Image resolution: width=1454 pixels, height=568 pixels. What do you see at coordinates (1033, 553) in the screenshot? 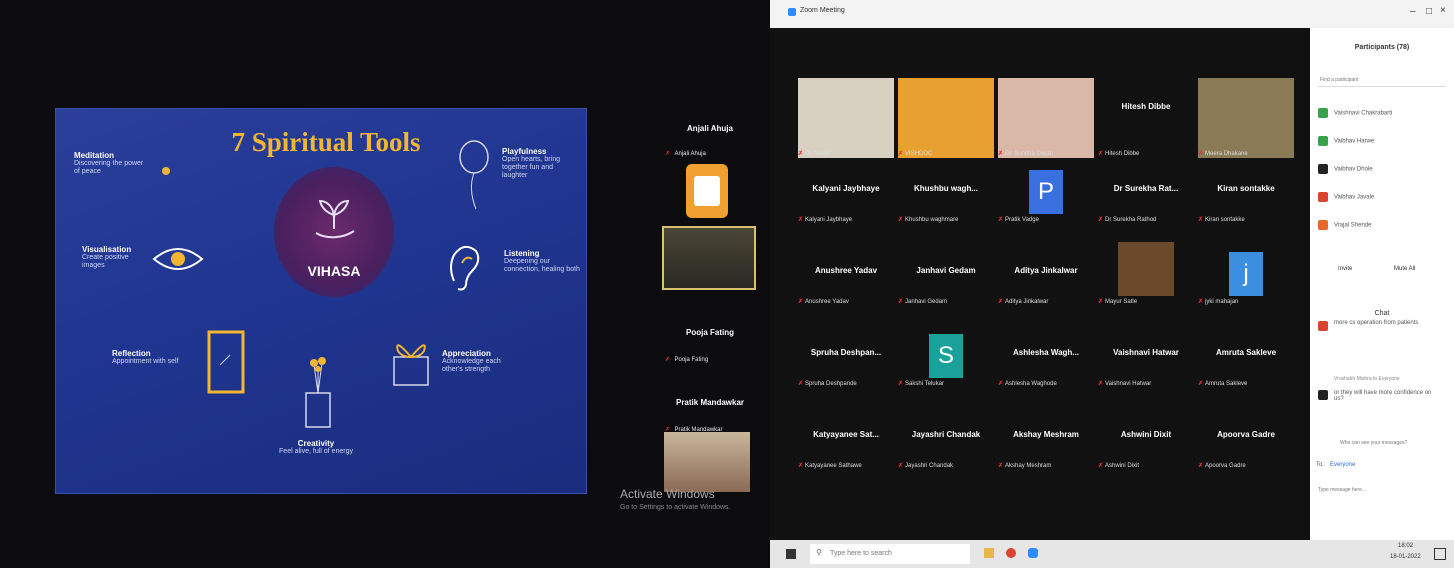
I see `zoom-taskbar-icon` at bounding box center [1033, 553].